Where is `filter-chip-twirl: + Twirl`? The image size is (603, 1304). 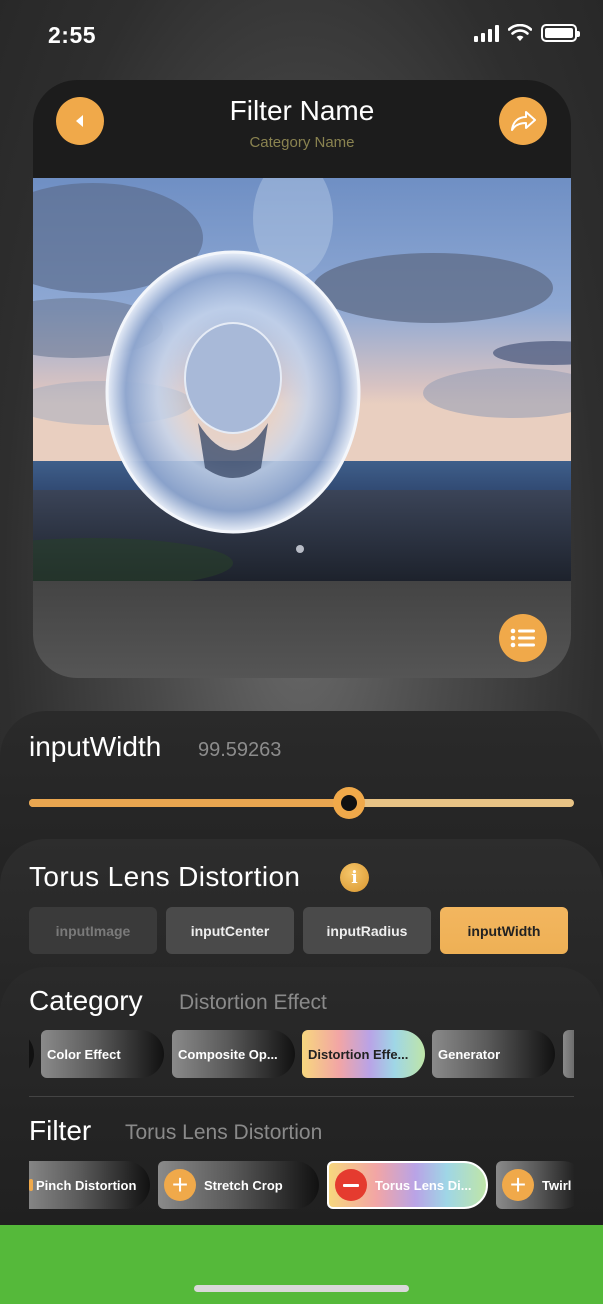 filter-chip-twirl: + Twirl is located at coordinates (535, 1185).